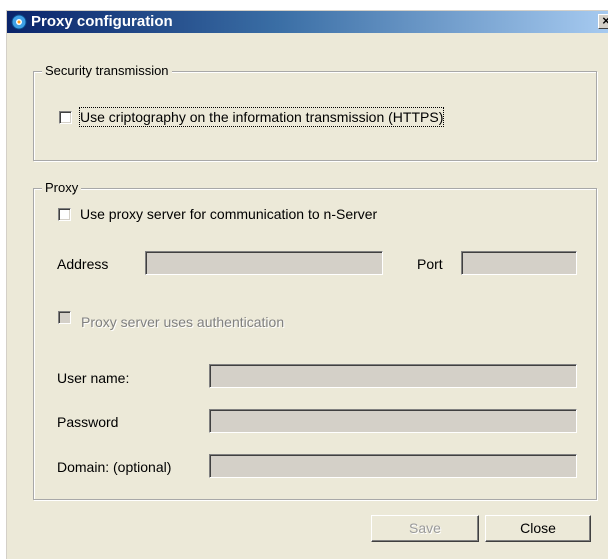 Image resolution: width=608 pixels, height=559 pixels. Describe the element at coordinates (93, 378) in the screenshot. I see `username-label: User name:` at that location.